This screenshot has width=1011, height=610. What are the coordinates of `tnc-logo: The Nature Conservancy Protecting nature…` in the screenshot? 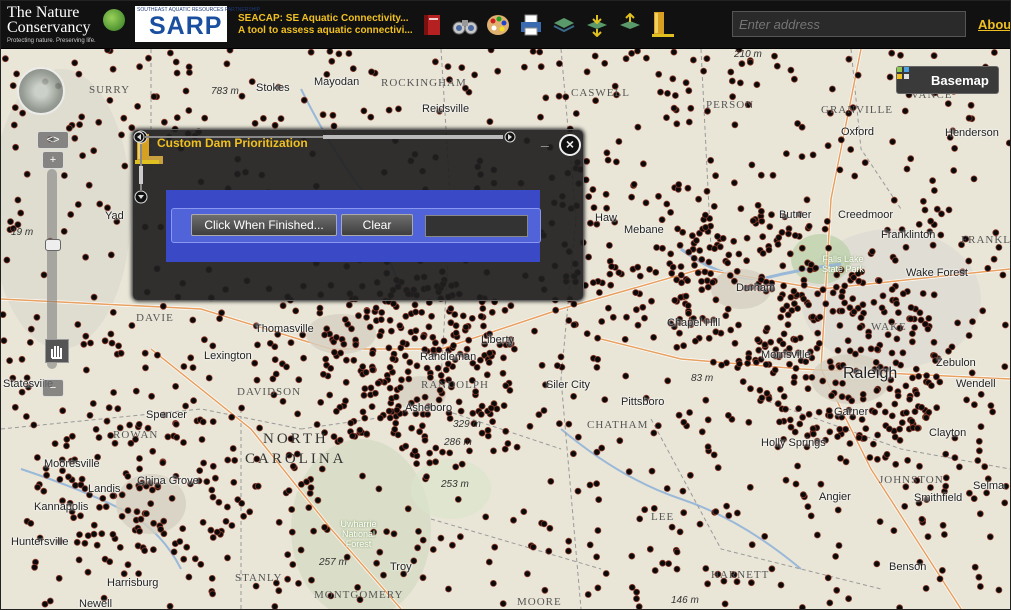 It's located at (67, 25).